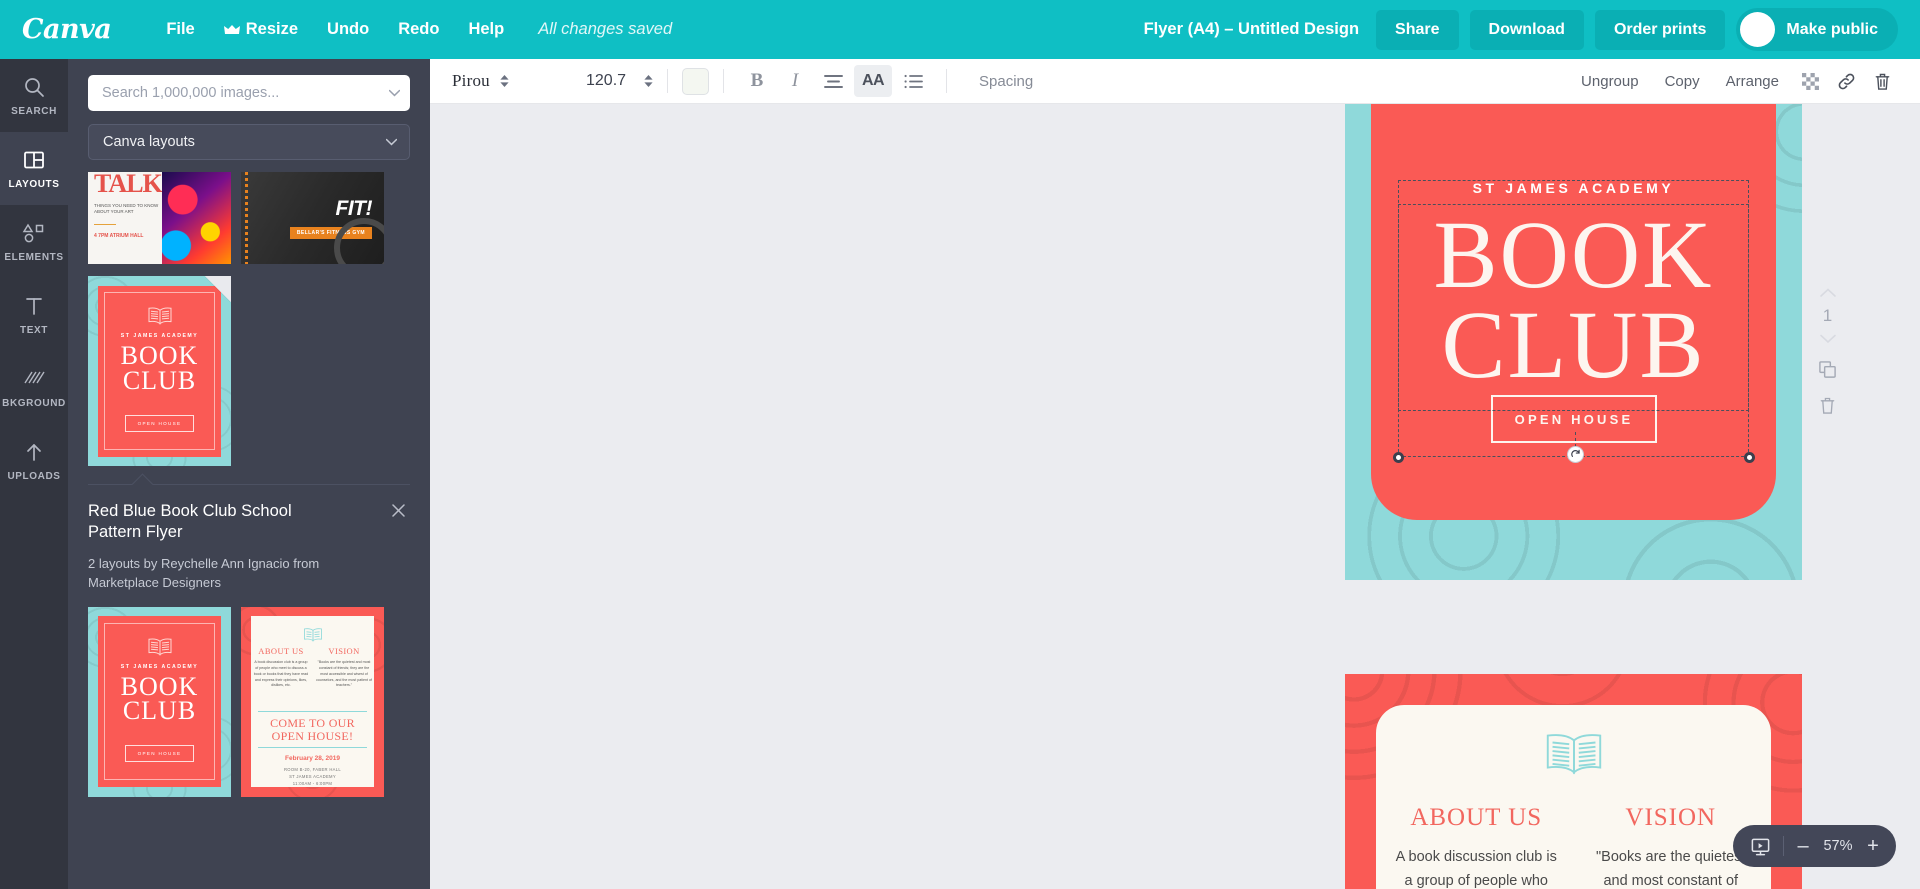  Describe the element at coordinates (149, 142) in the screenshot. I see `category-select-value: Canva layouts` at that location.